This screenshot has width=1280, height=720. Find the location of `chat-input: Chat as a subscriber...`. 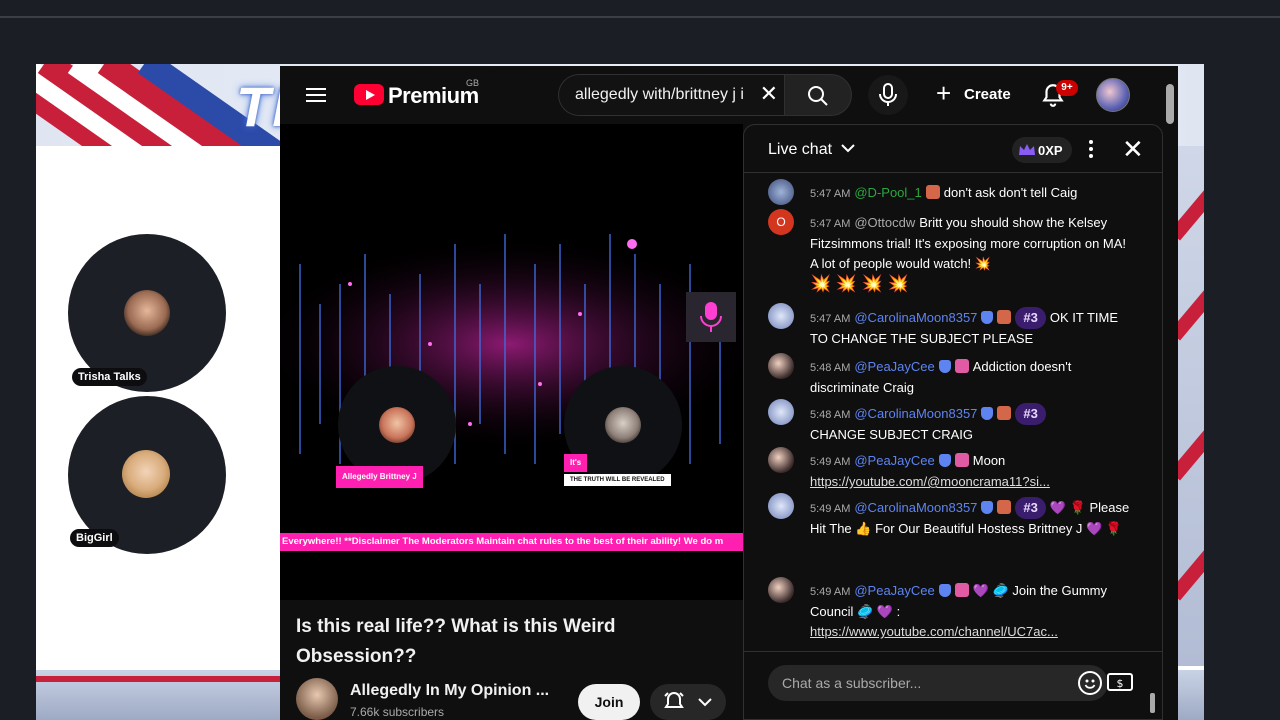

chat-input: Chat as a subscriber... is located at coordinates (938, 683).